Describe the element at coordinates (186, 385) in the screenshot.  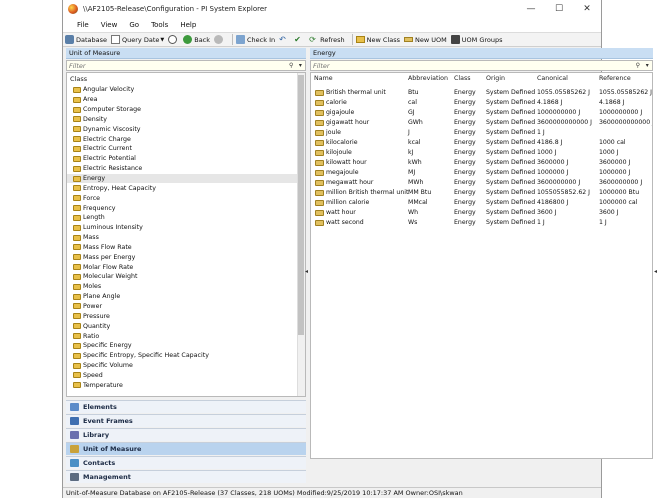
I see `class-item: Temperature` at that location.